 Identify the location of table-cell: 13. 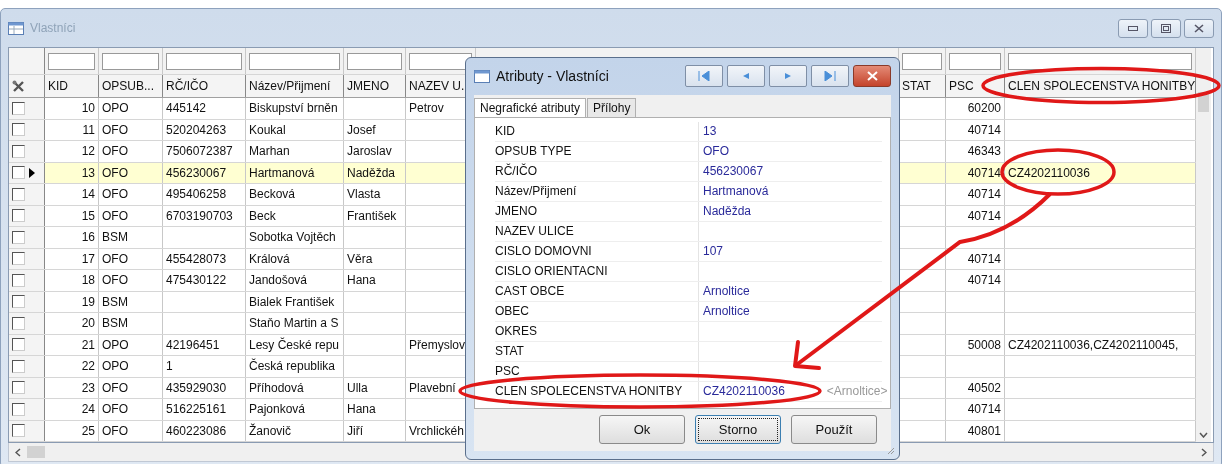
(88, 172).